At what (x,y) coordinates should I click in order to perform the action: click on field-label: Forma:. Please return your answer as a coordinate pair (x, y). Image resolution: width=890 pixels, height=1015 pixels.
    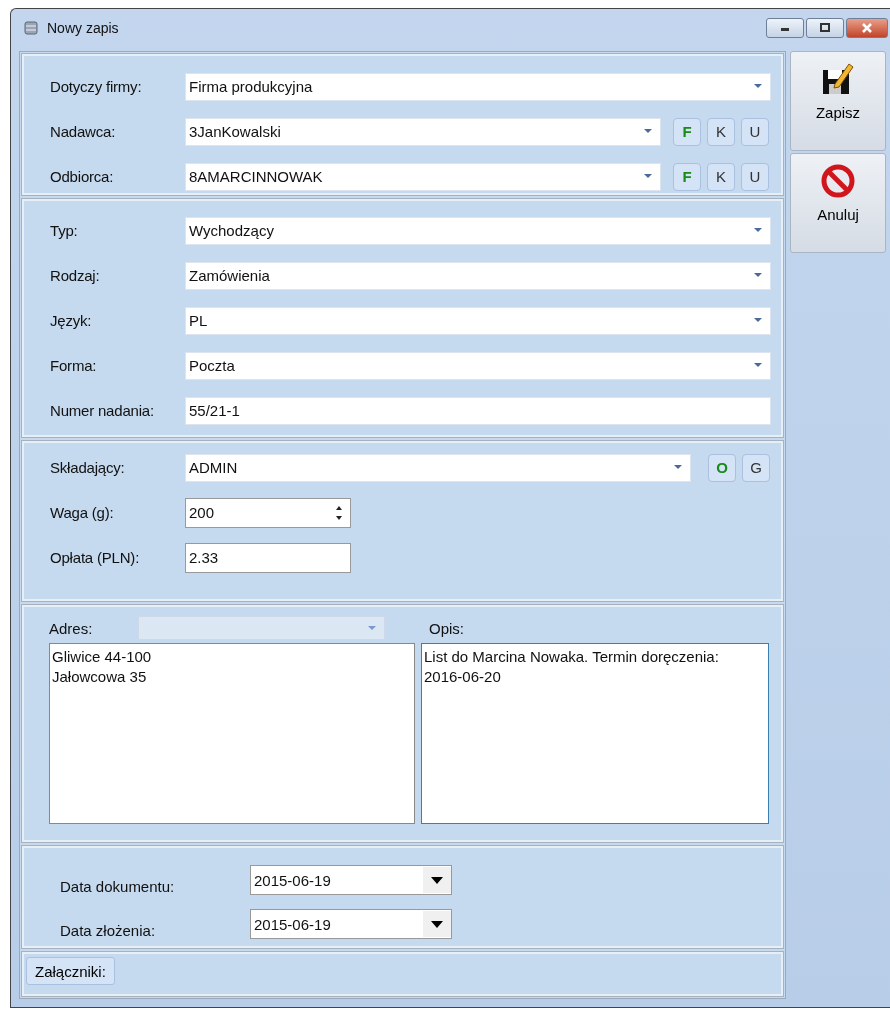
    Looking at the image, I should click on (74, 365).